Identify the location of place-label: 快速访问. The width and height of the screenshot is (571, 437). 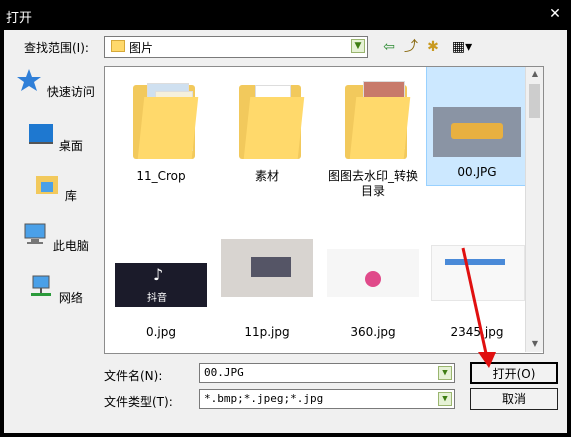
(70, 92).